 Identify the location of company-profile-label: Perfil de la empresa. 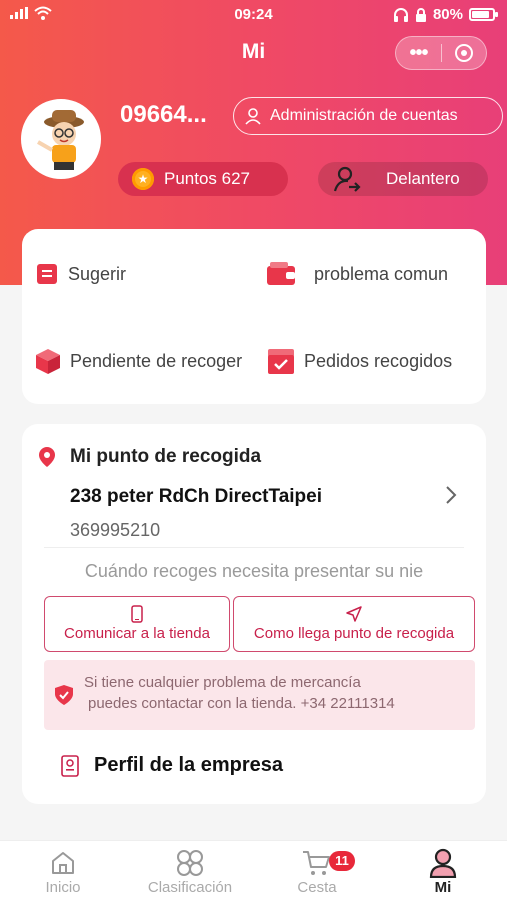
(188, 765).